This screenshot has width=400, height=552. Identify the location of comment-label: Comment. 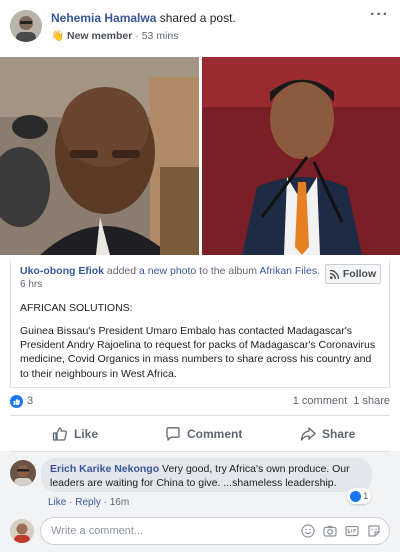
(215, 434).